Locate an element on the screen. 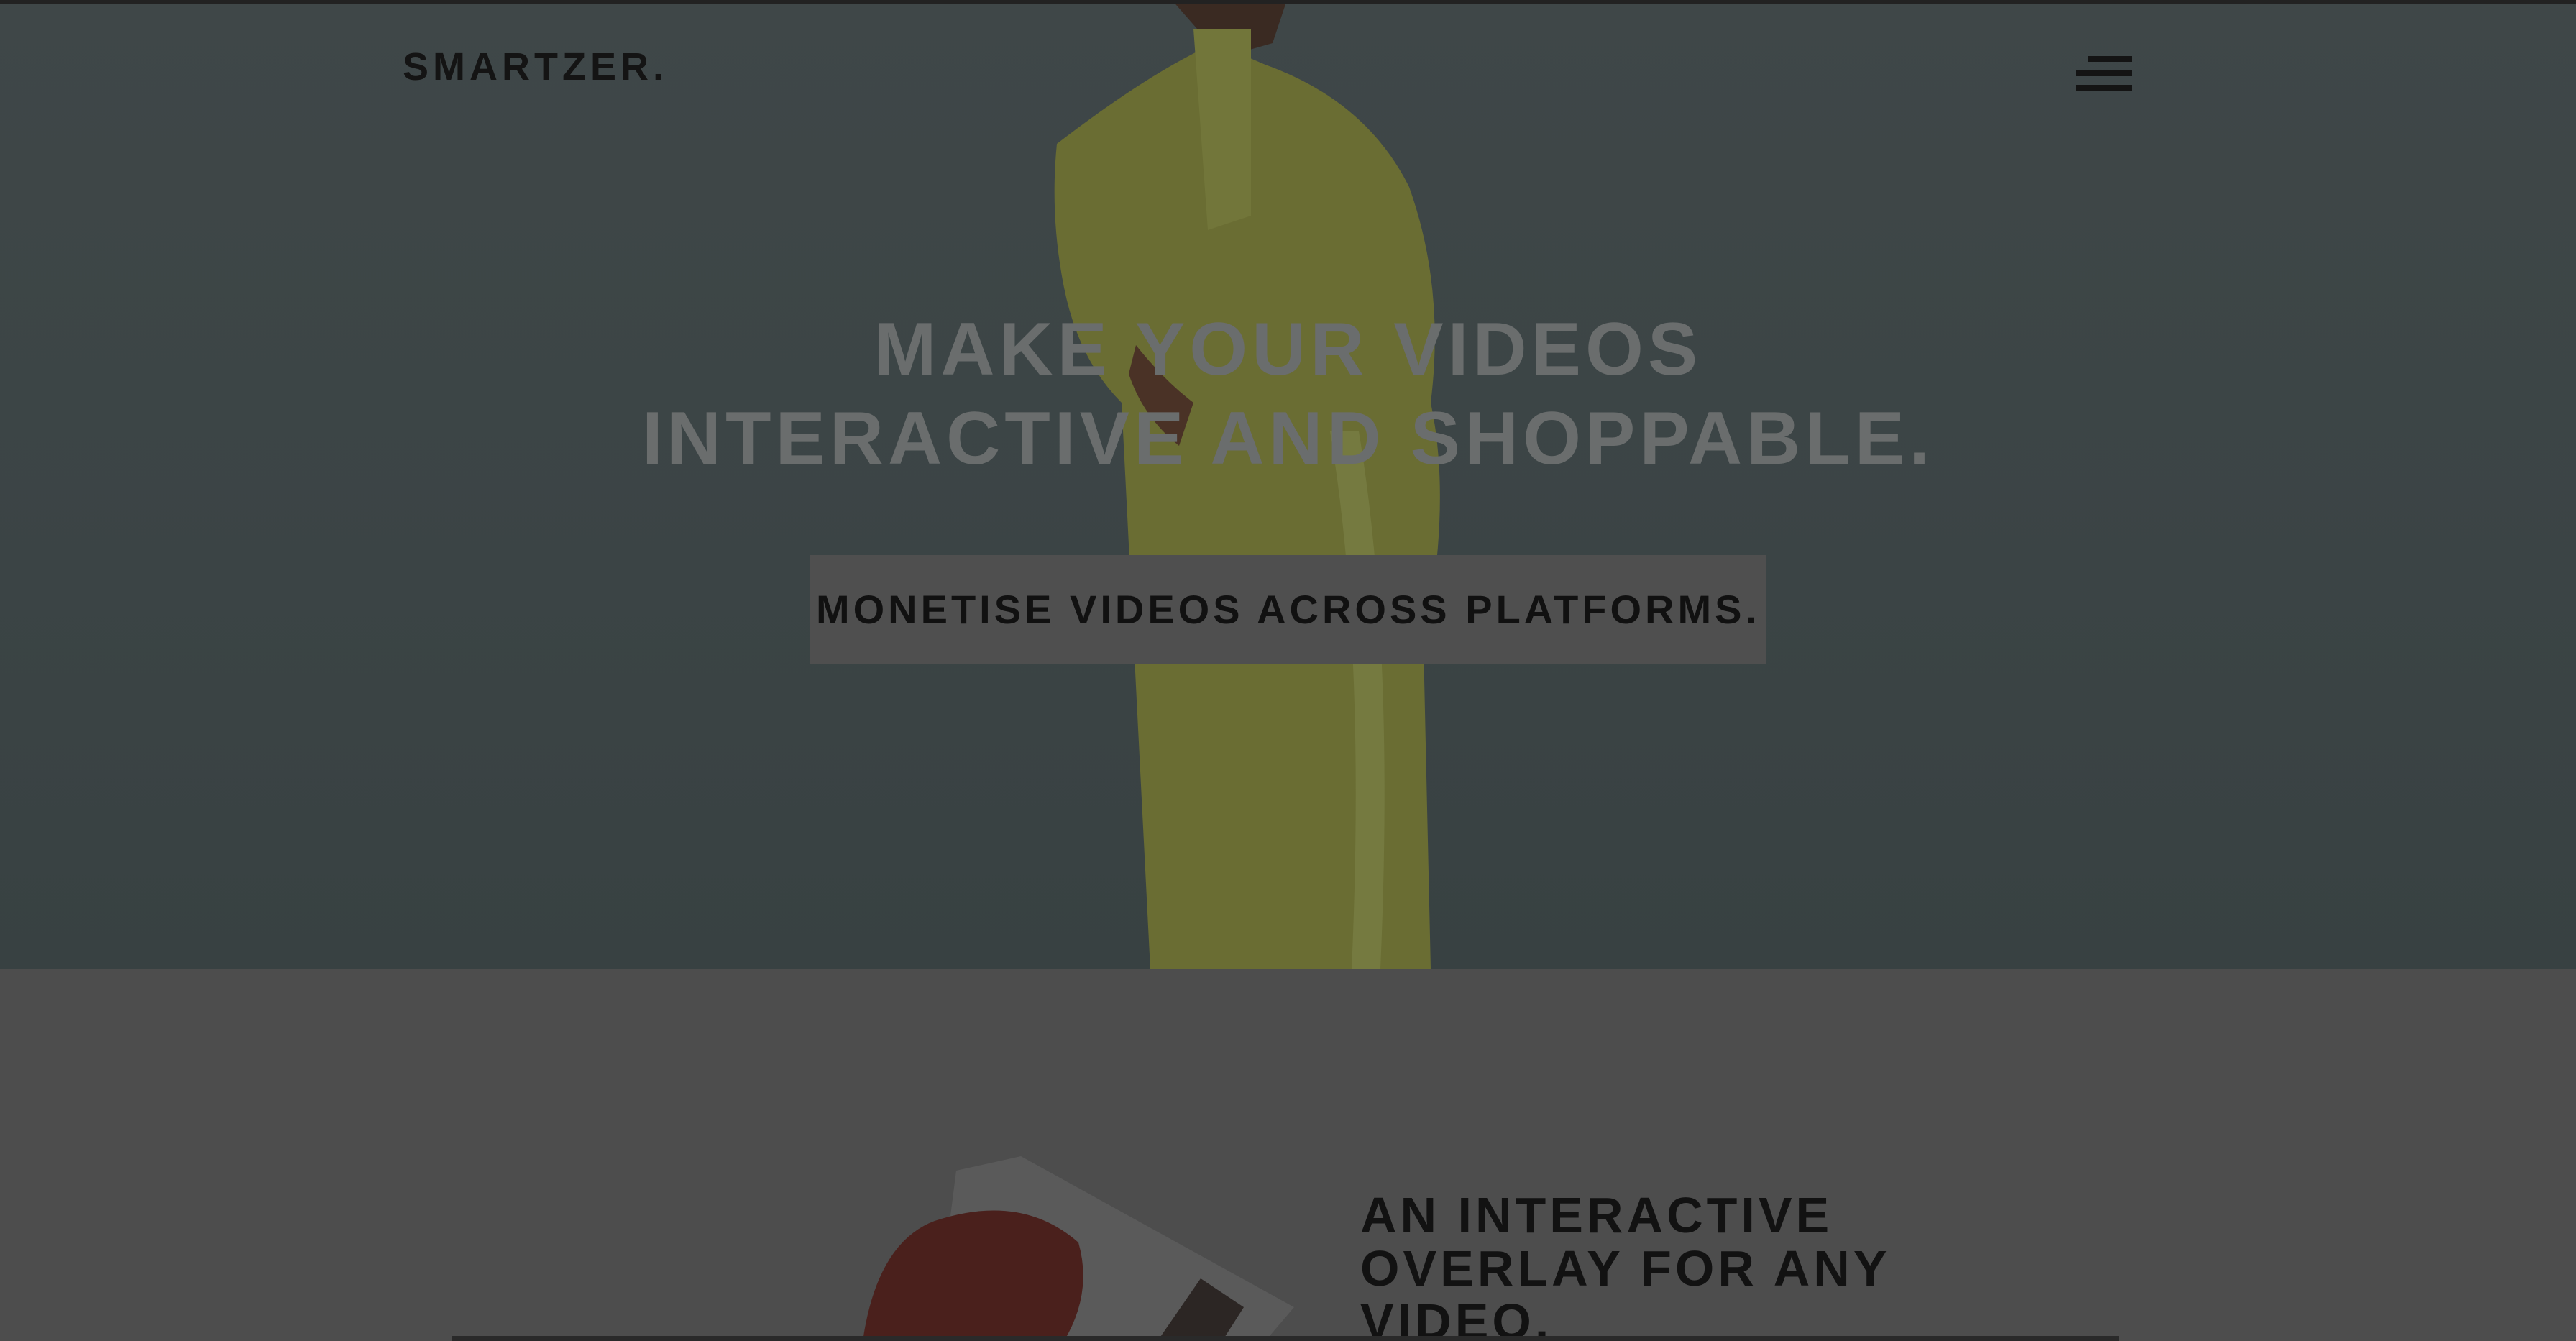  feature-heading-line2: OVERLAY FOR ANY is located at coordinates (1625, 1268).